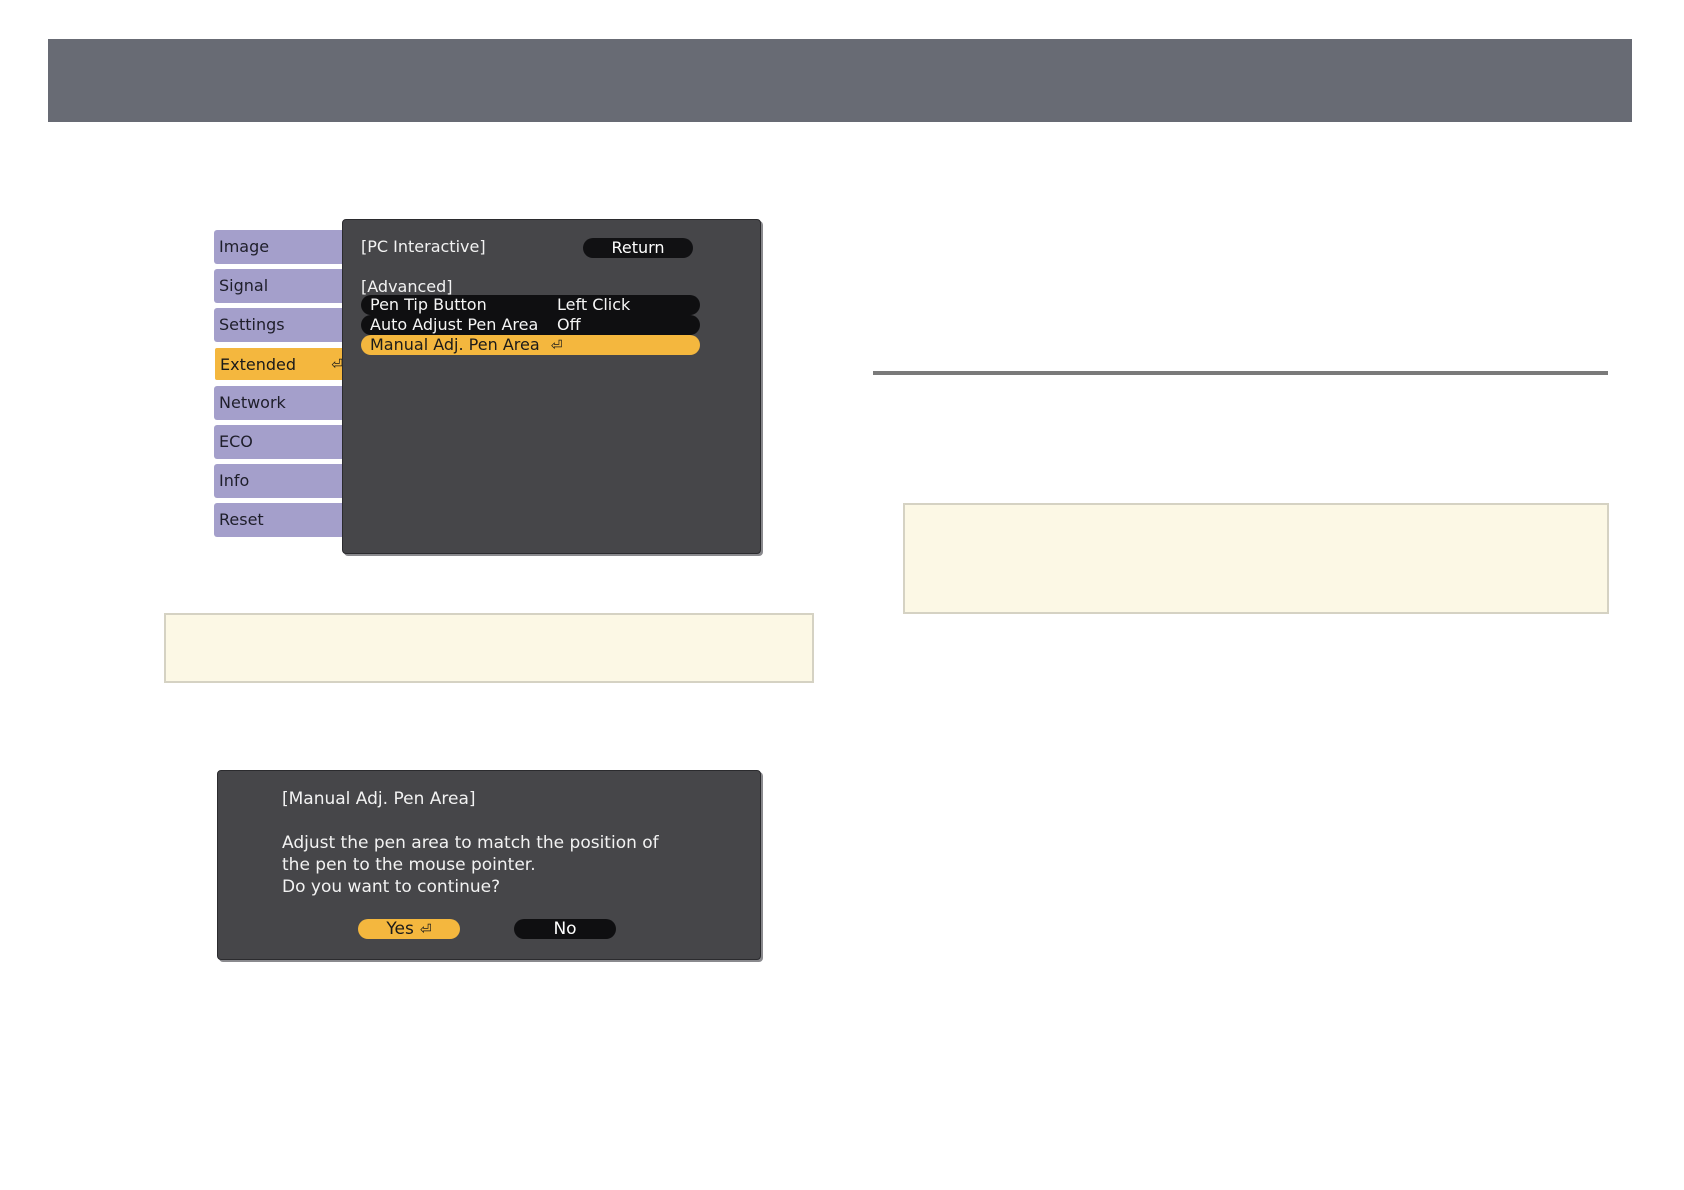 This screenshot has width=1684, height=1190. I want to click on row-value: Off, so click(569, 324).